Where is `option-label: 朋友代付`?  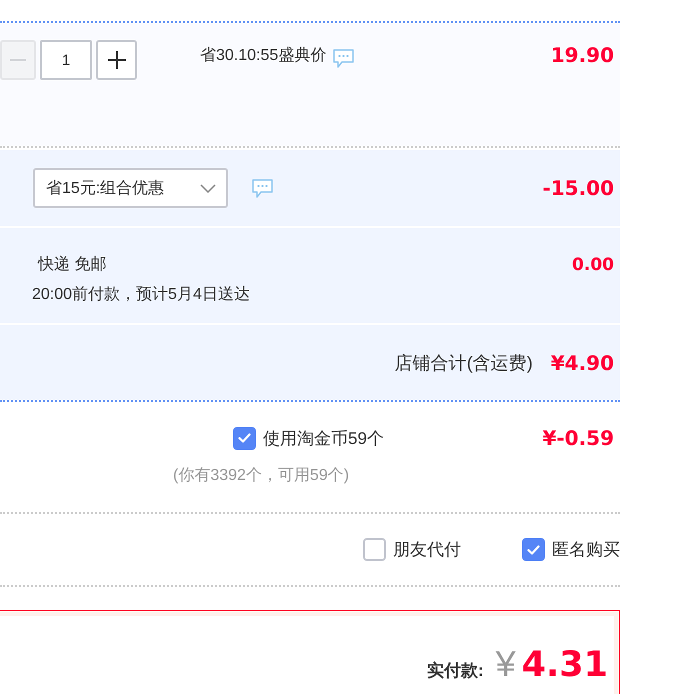 option-label: 朋友代付 is located at coordinates (427, 550).